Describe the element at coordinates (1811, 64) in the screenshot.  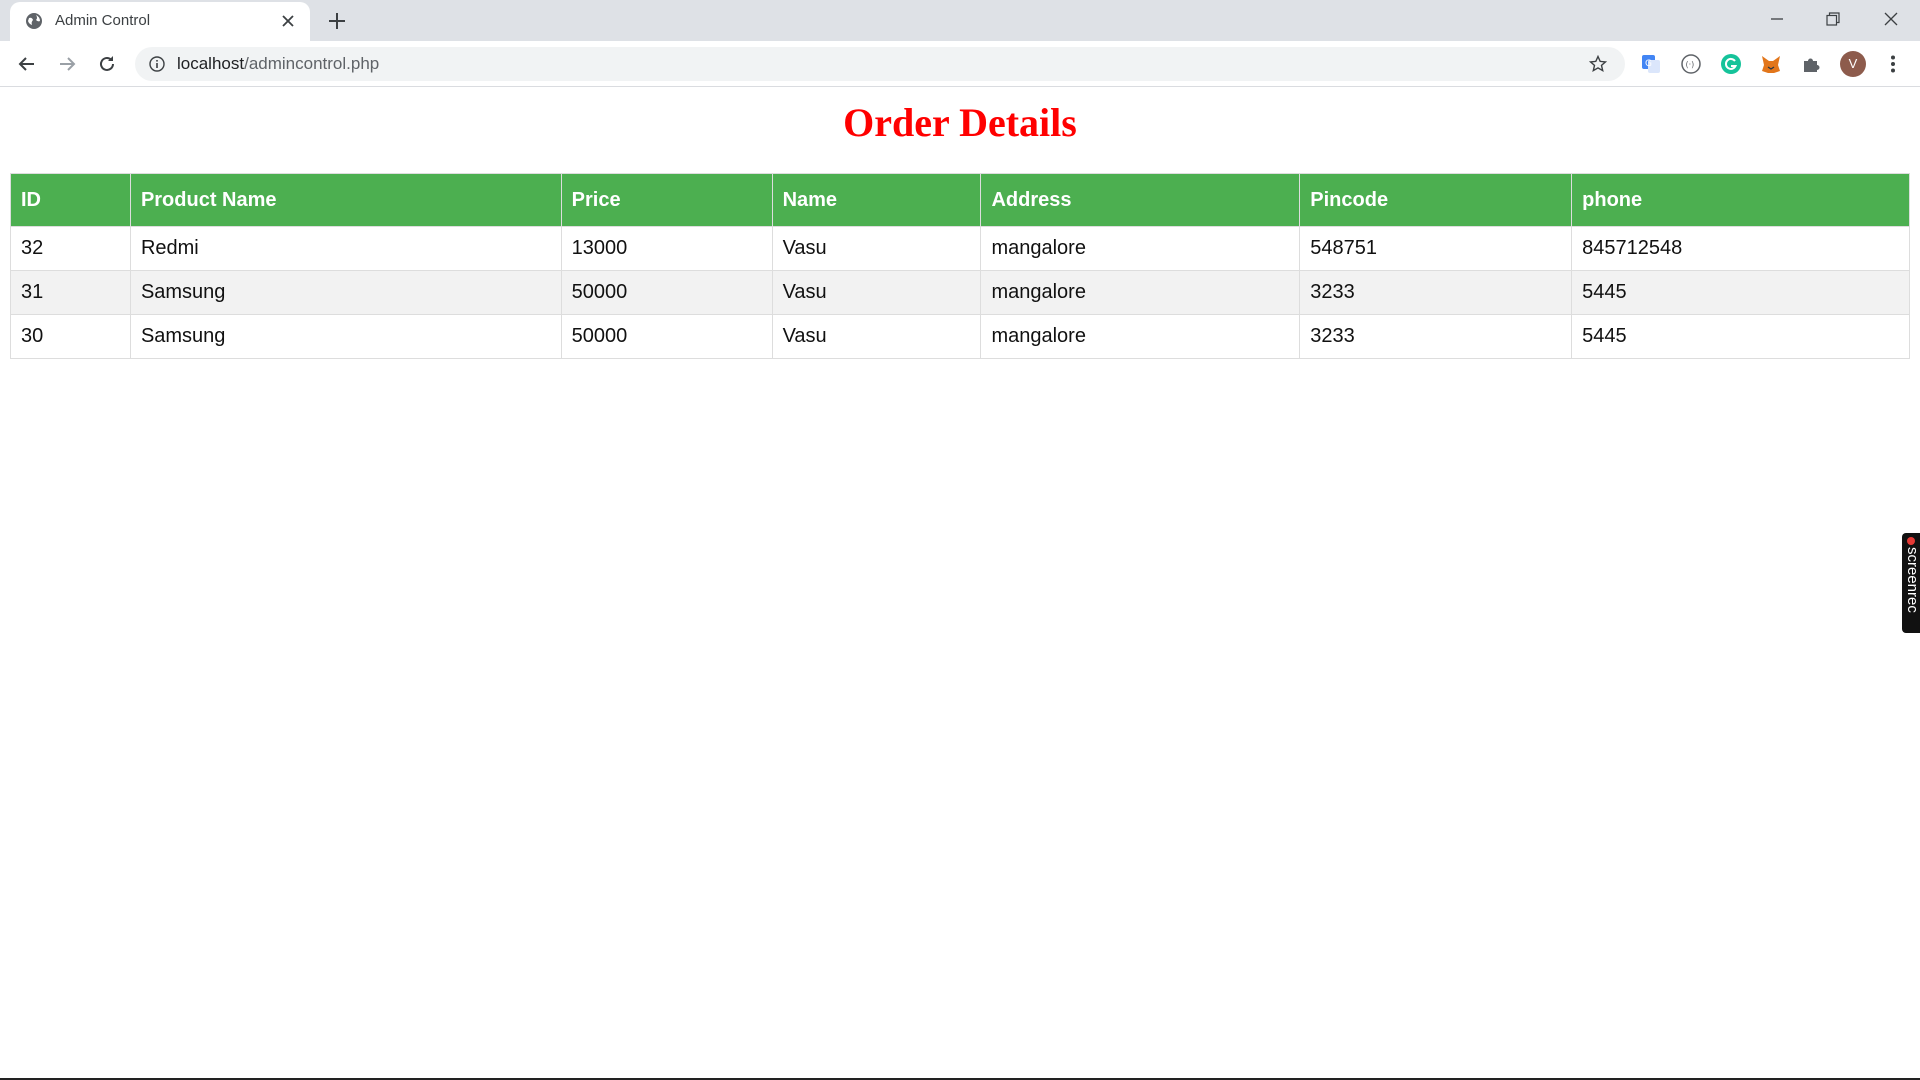
I see `puzzle-extensions-icon` at that location.